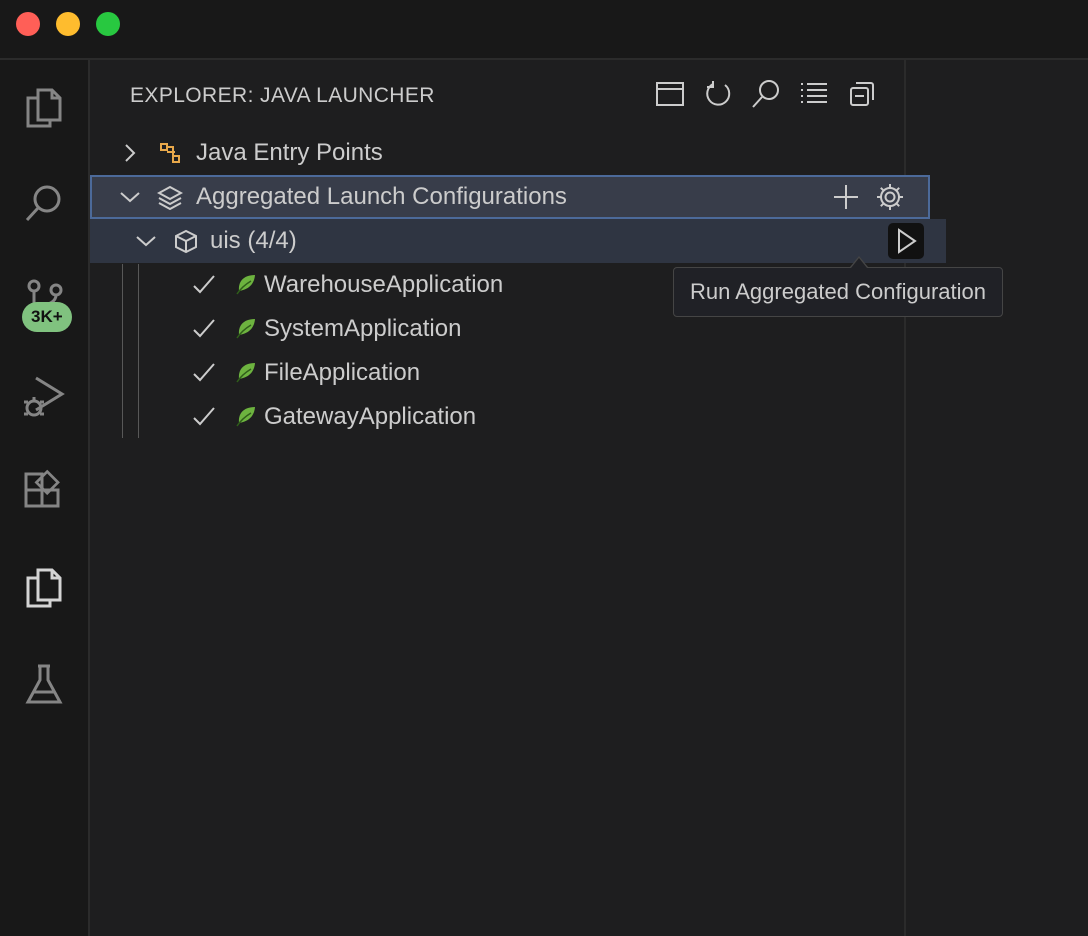  What do you see at coordinates (363, 328) in the screenshot?
I see `tree-item-label: SystemApplication` at bounding box center [363, 328].